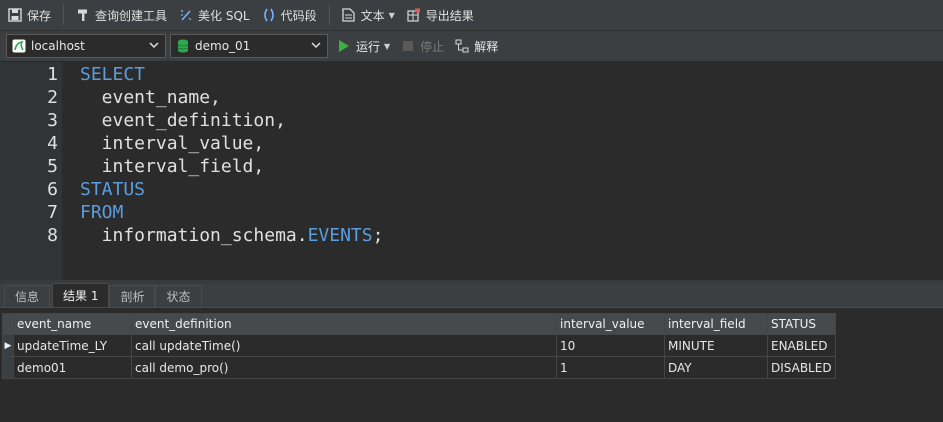 The width and height of the screenshot is (943, 422). I want to click on text-label: 文本, so click(372, 15).